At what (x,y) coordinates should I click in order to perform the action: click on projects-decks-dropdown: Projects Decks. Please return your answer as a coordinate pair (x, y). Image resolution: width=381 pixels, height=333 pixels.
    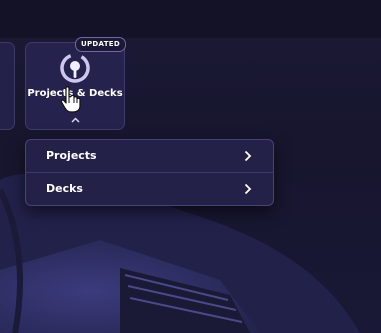
    Looking at the image, I should click on (149, 172).